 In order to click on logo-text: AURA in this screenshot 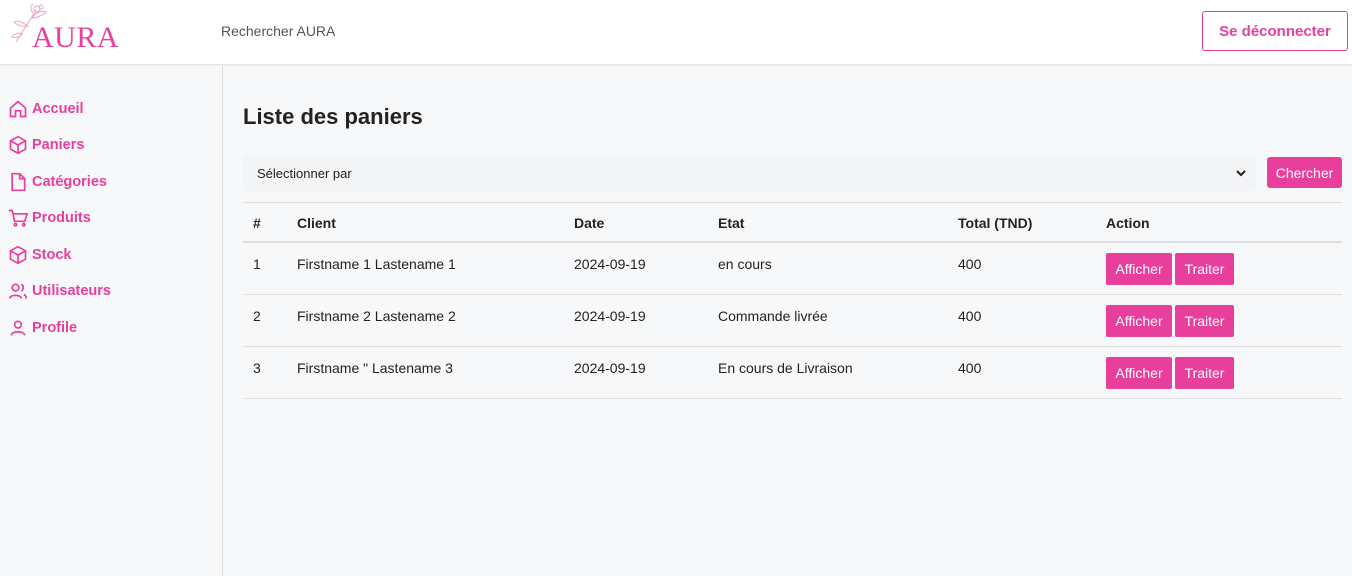, I will do `click(76, 37)`.